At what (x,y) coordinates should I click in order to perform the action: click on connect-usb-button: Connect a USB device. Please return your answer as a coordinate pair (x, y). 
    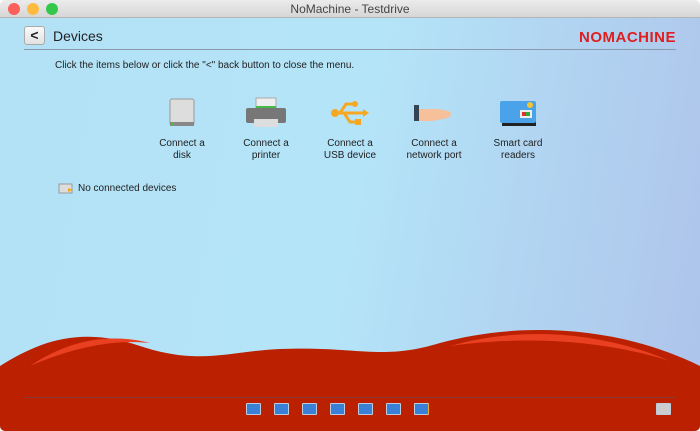
    Looking at the image, I should click on (350, 129).